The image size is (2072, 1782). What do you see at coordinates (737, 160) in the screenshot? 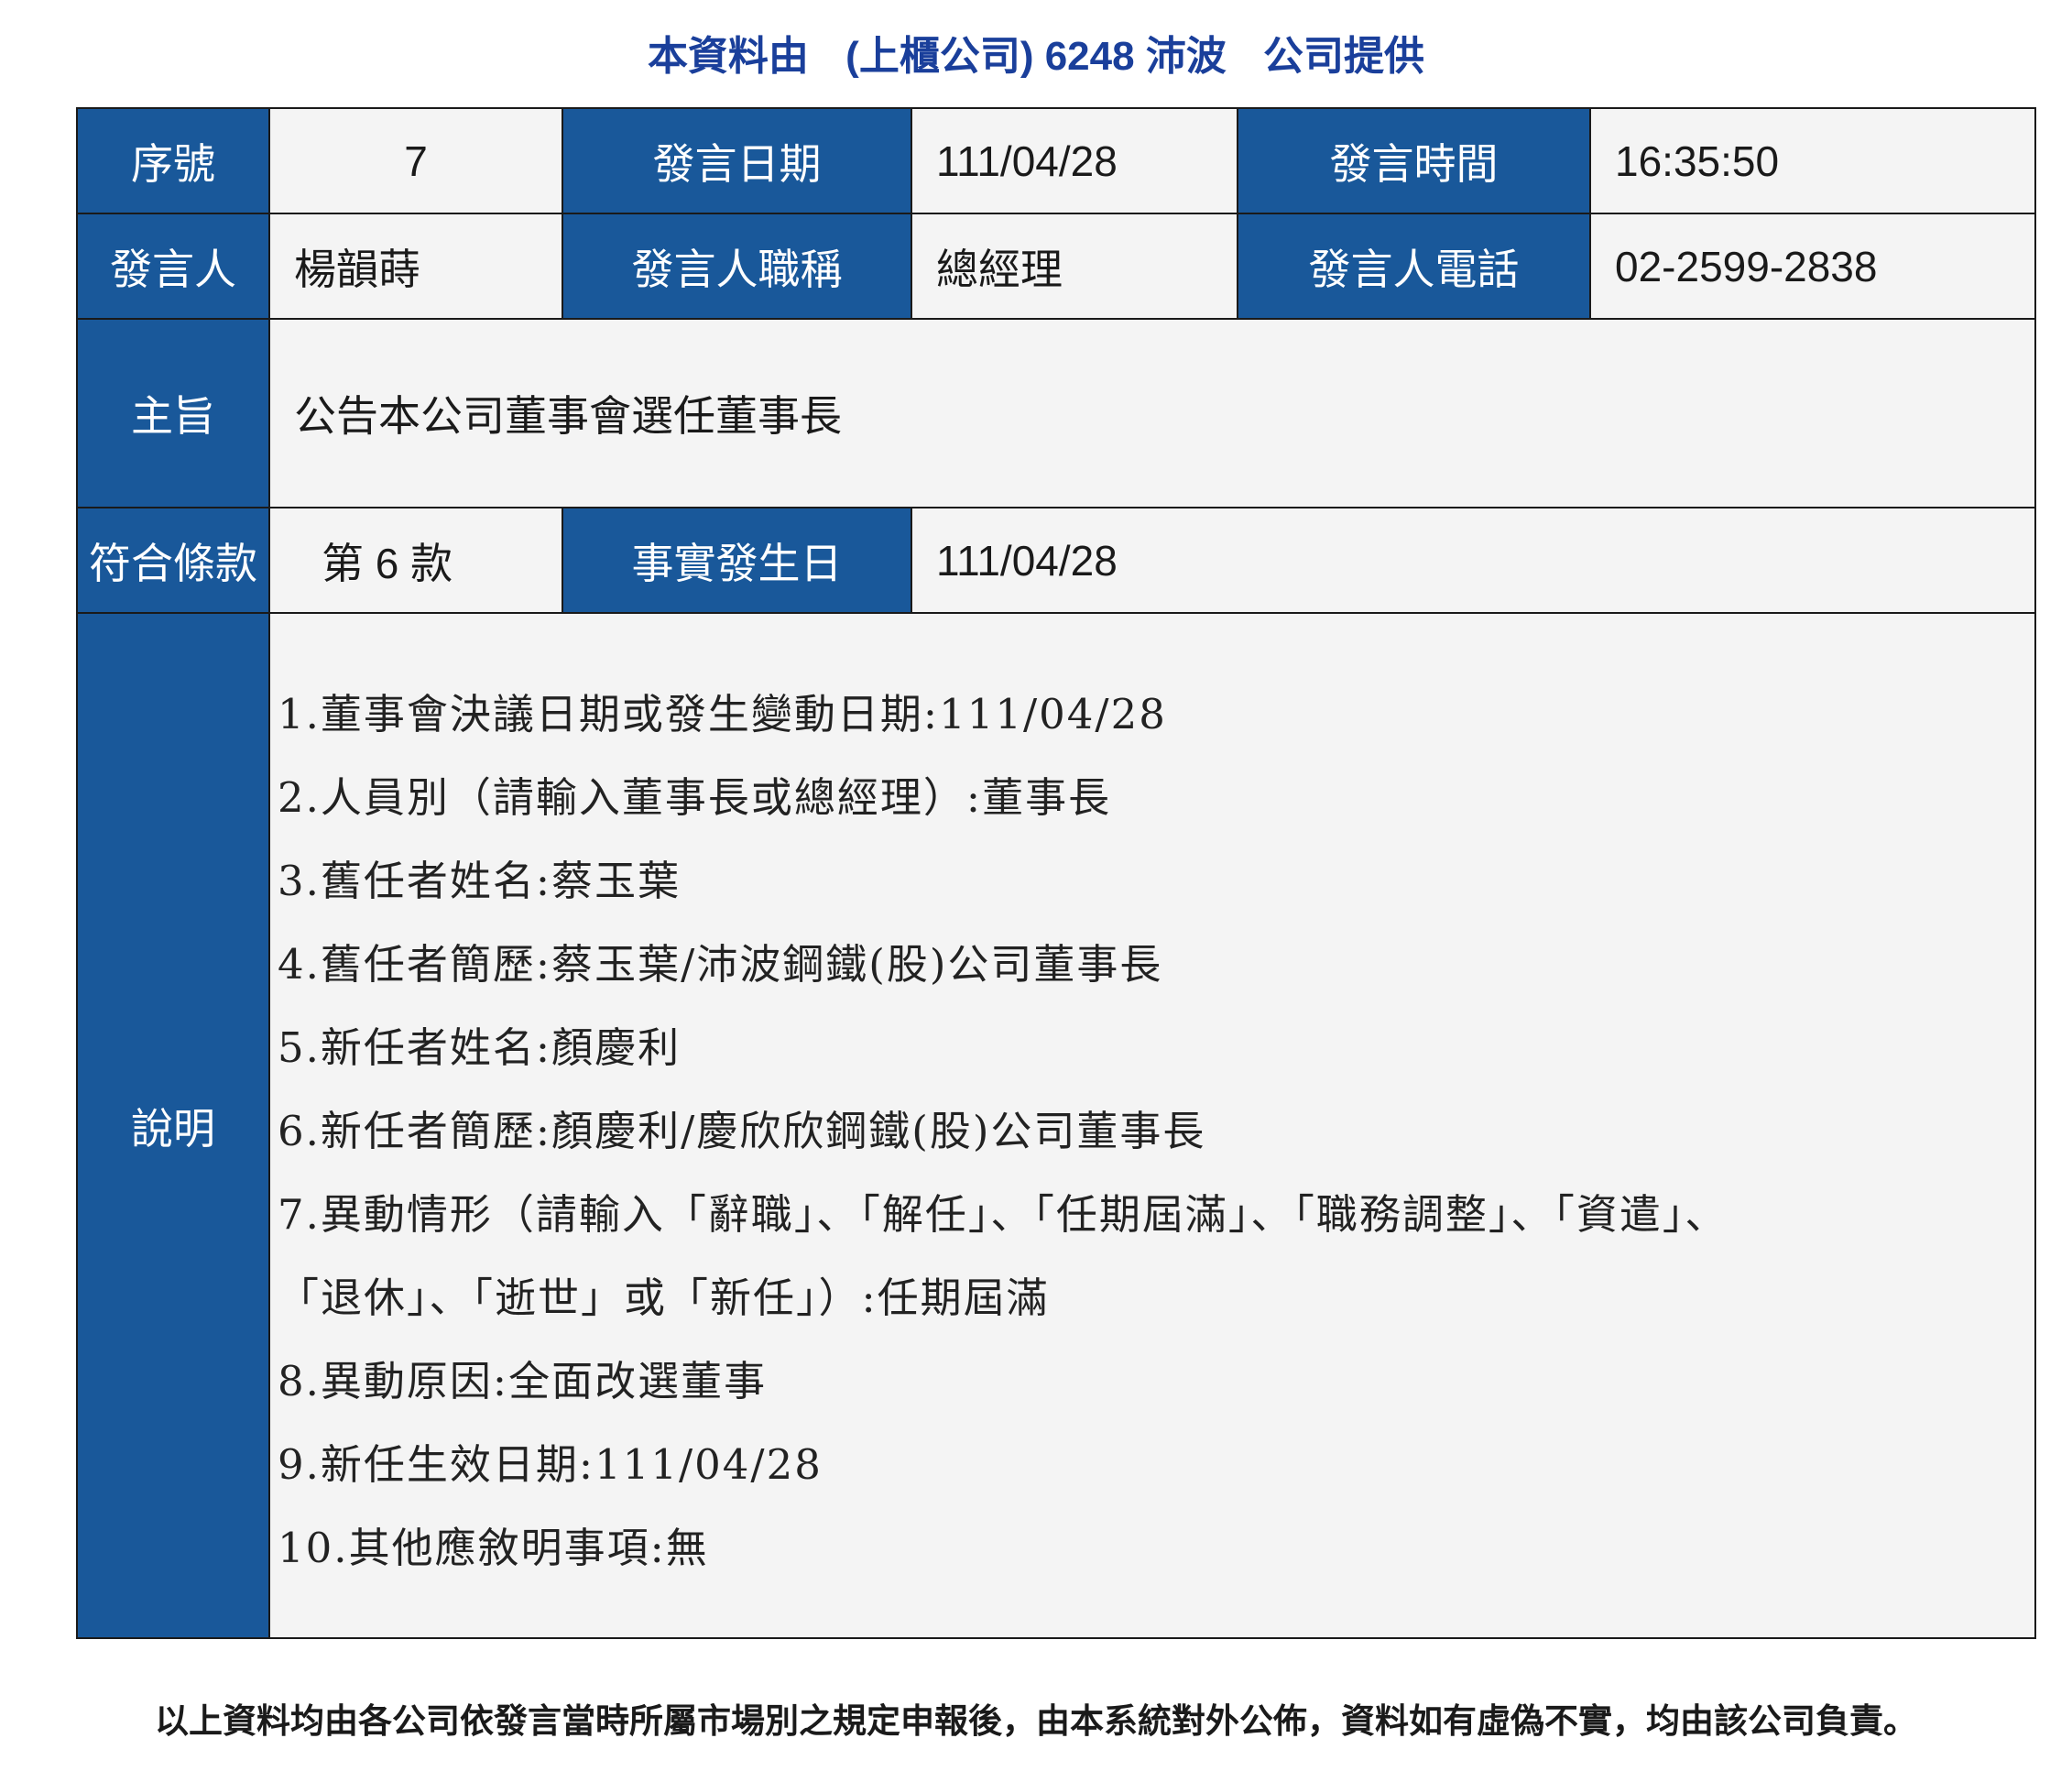
I see `date-label: 發言日期` at bounding box center [737, 160].